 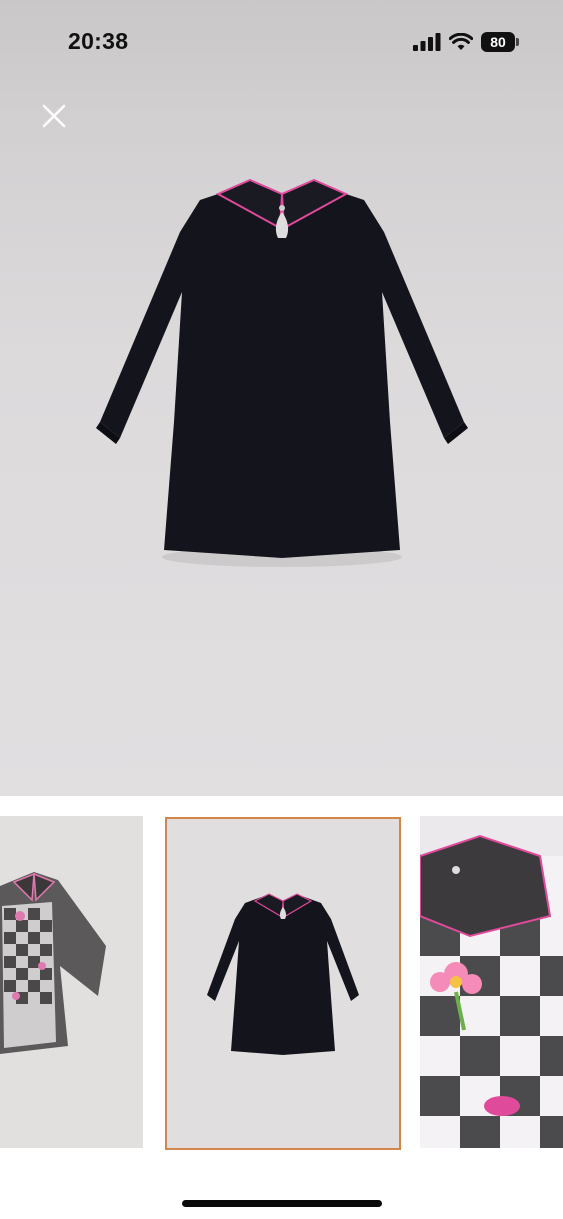 I want to click on battery-icon: 80, so click(x=500, y=42).